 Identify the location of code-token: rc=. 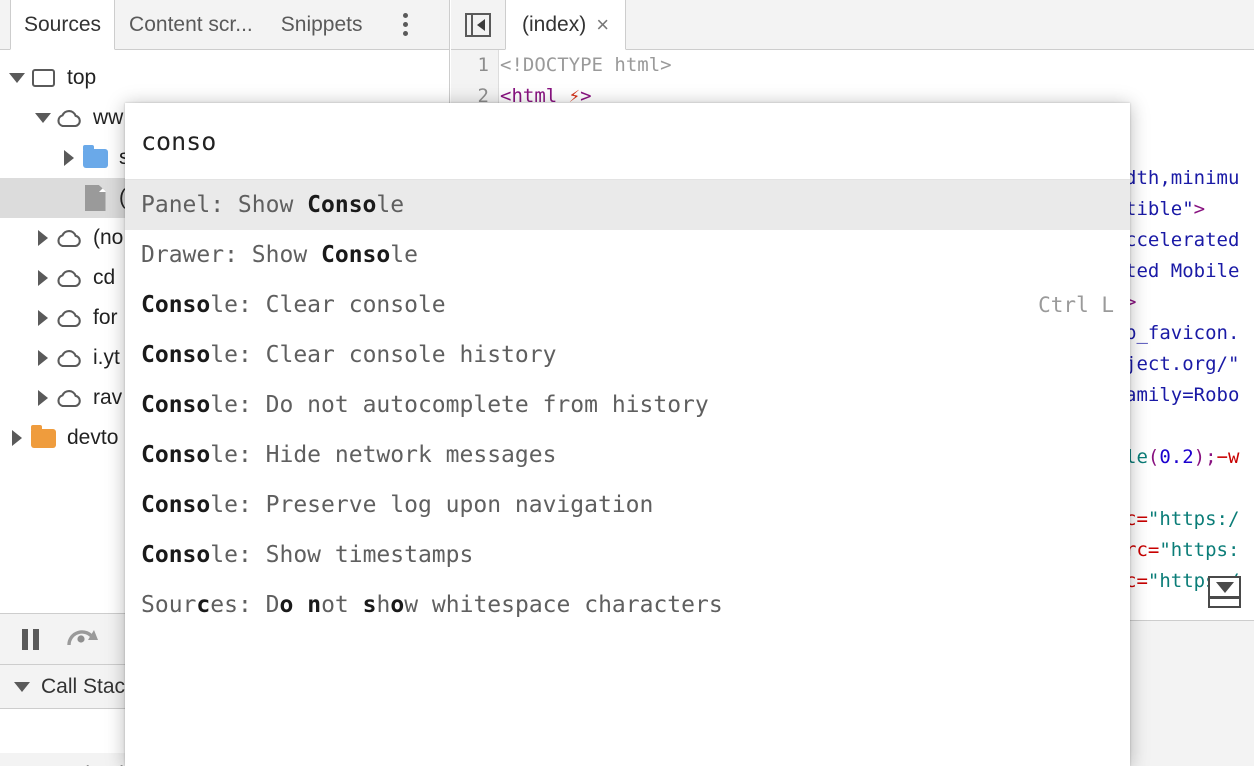
(1142, 550).